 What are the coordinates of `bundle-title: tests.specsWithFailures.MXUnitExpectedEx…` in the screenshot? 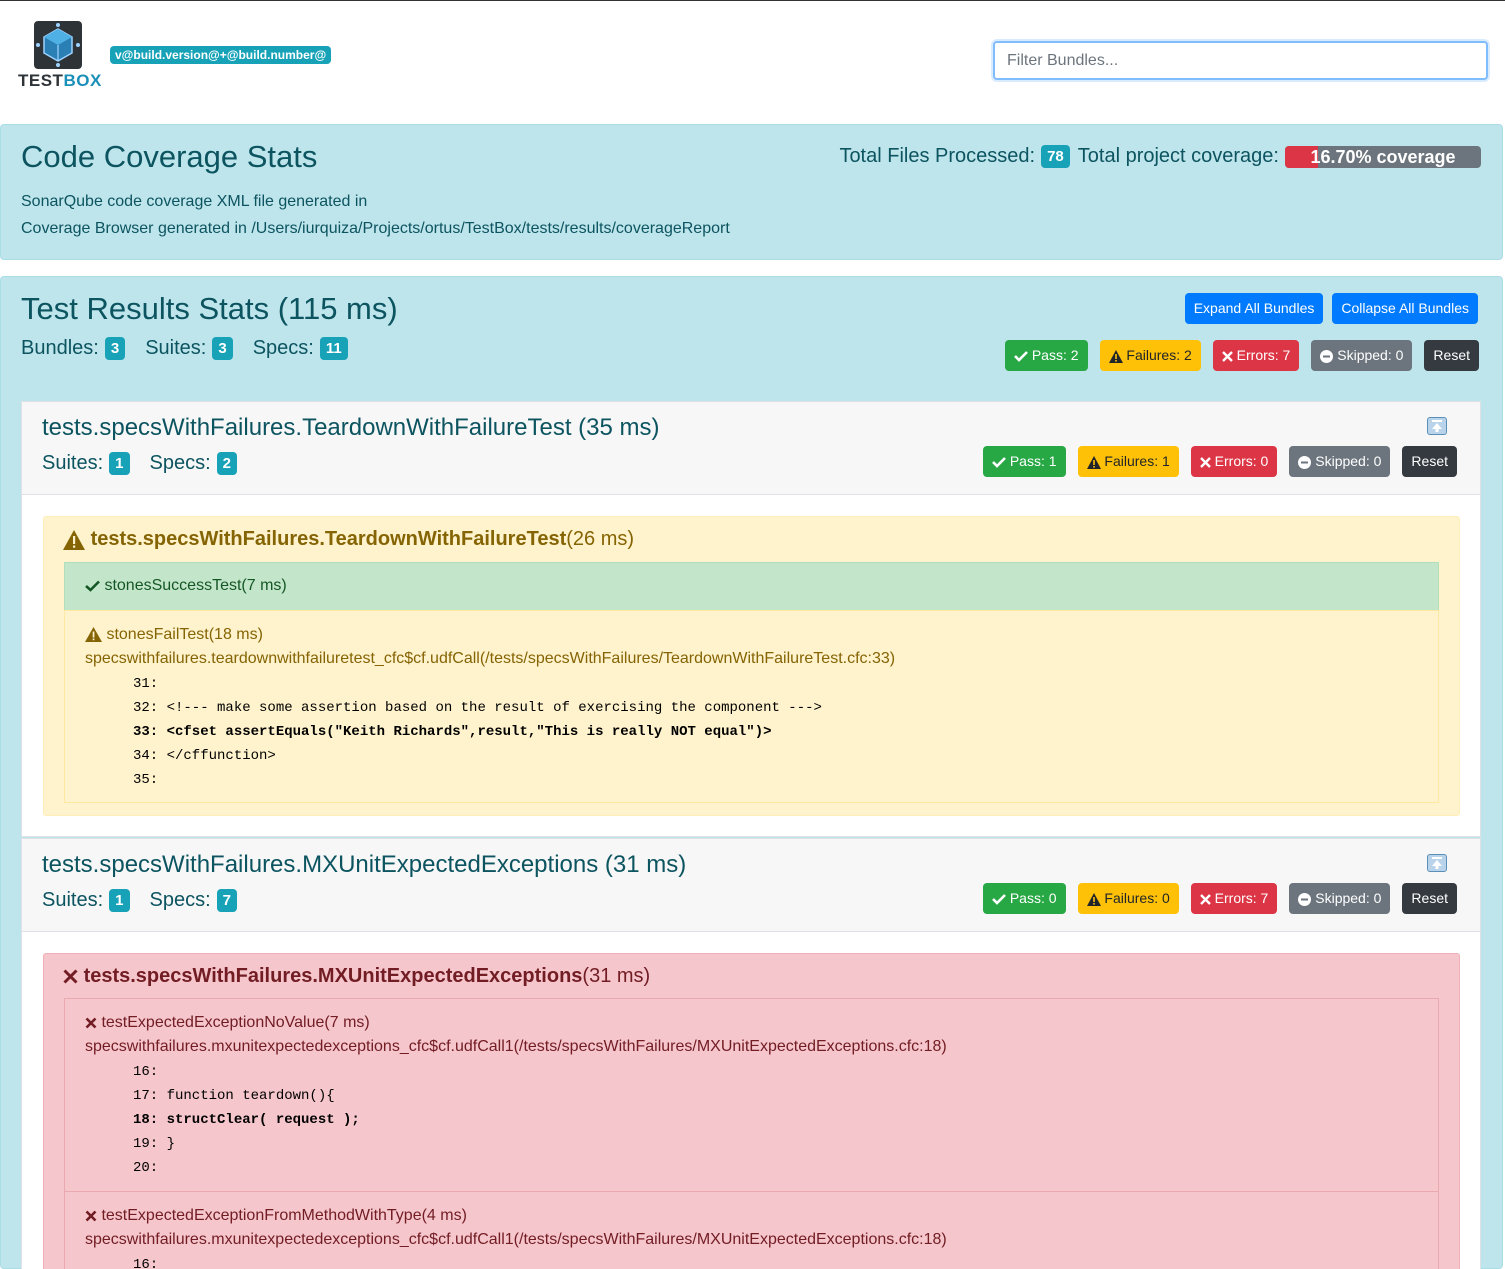 It's located at (364, 865).